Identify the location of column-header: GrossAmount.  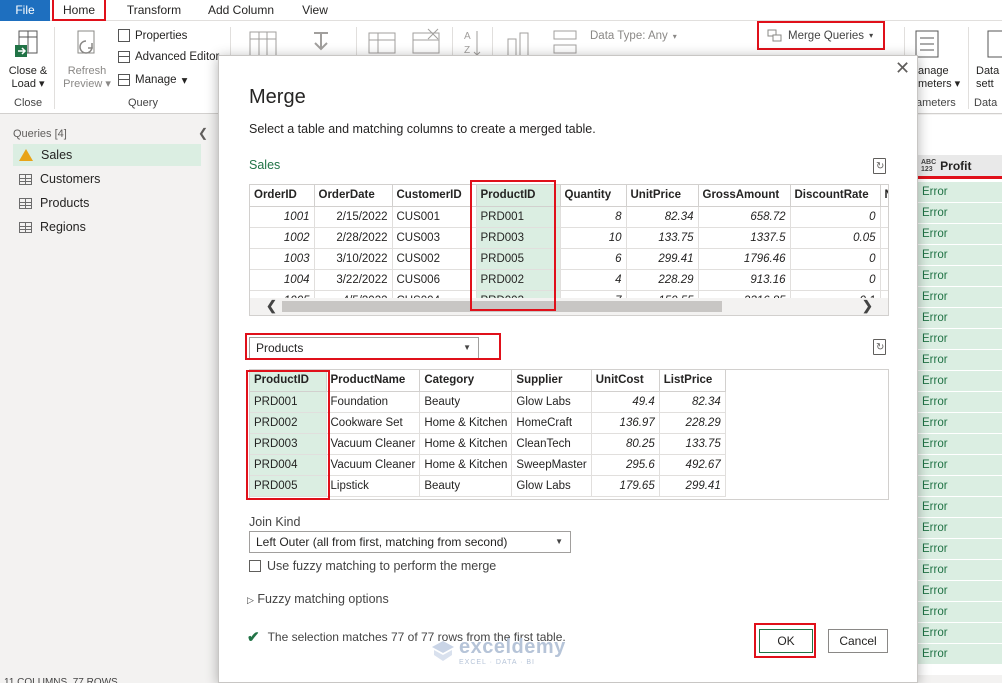
(744, 196).